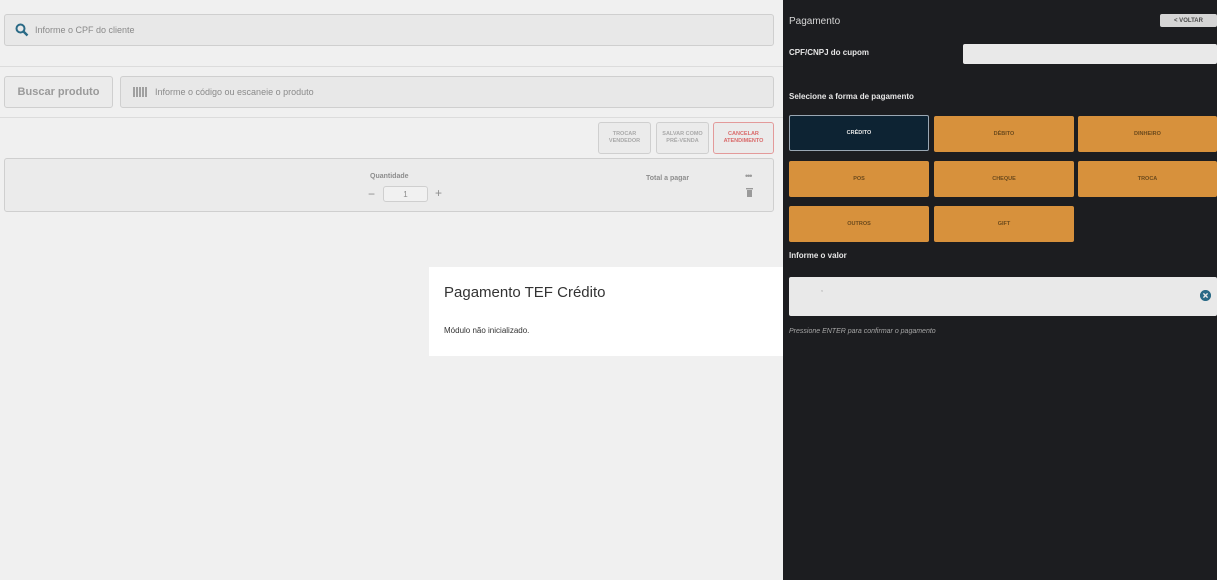 This screenshot has height=580, width=1217. What do you see at coordinates (389, 176) in the screenshot?
I see `quantity-label: Quantidade` at bounding box center [389, 176].